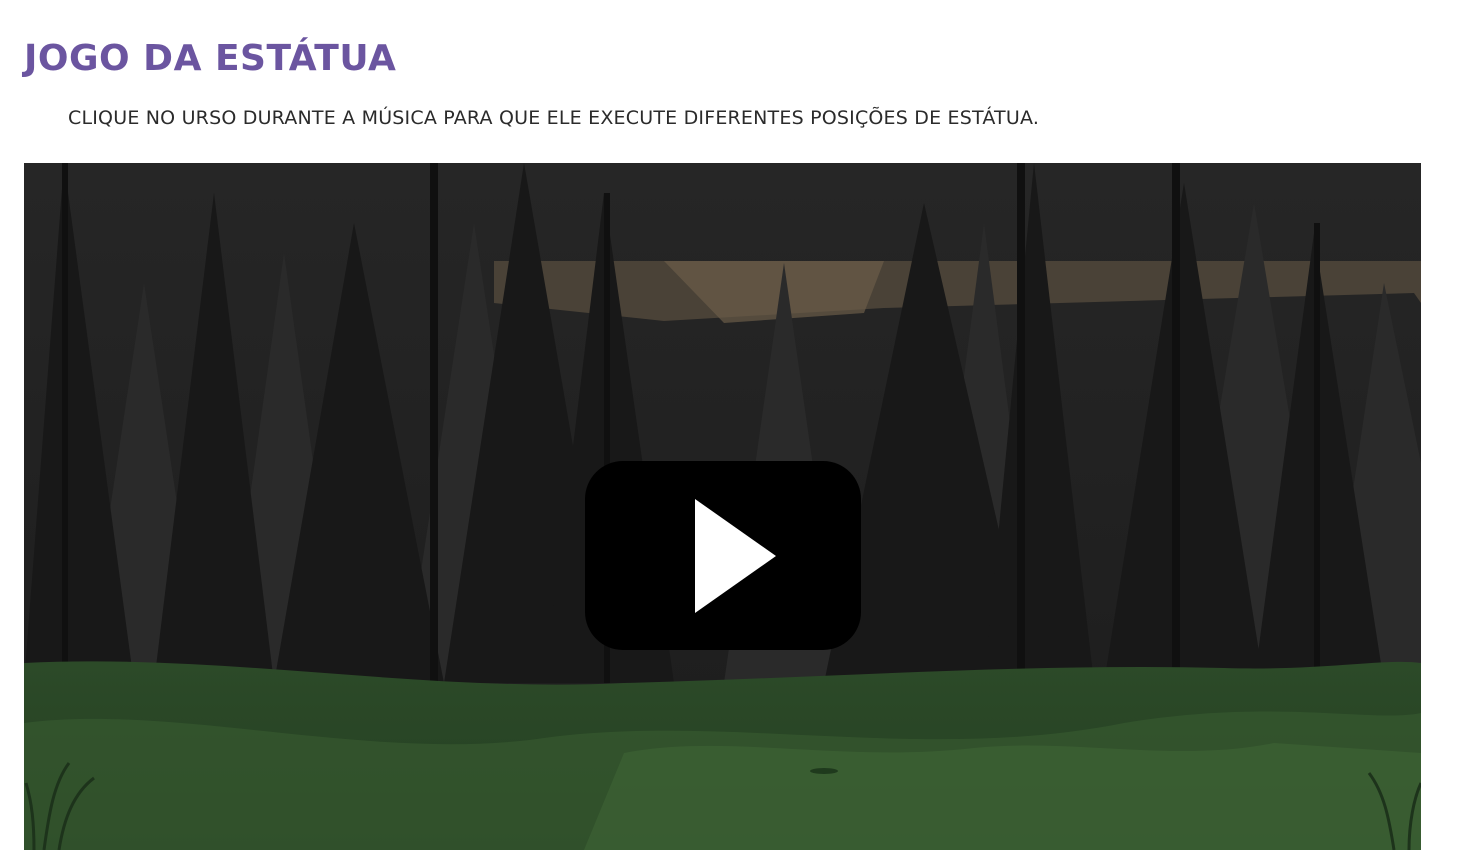 Image resolution: width=1460 pixels, height=850 pixels. I want to click on play-button, so click(723, 555).